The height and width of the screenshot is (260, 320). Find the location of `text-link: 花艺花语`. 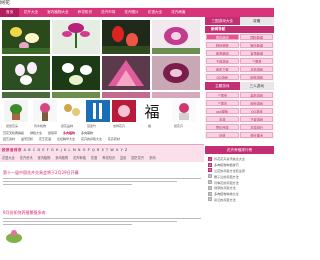

text-link: 花艺花语 is located at coordinates (45, 139).